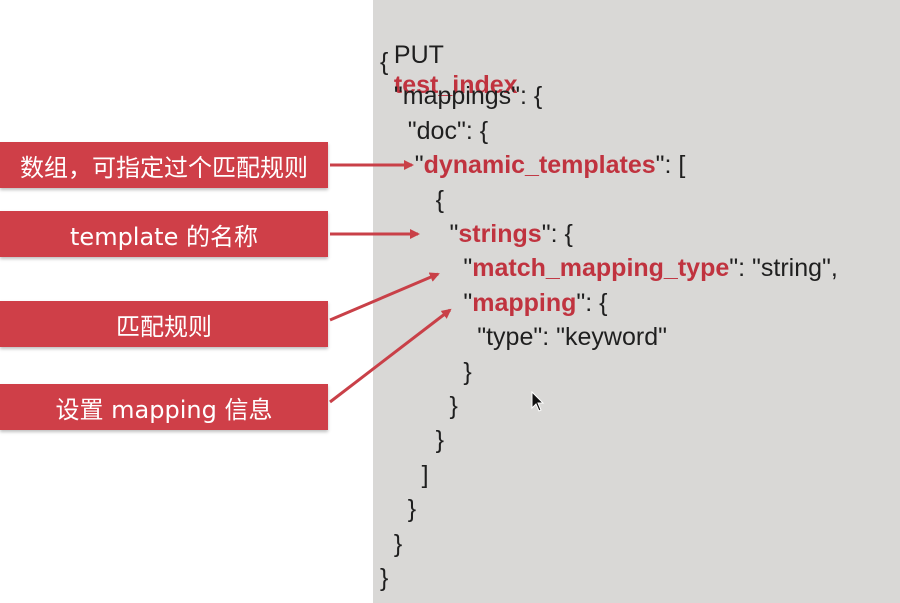  I want to click on arrow-to-mapping, so click(390, 356).